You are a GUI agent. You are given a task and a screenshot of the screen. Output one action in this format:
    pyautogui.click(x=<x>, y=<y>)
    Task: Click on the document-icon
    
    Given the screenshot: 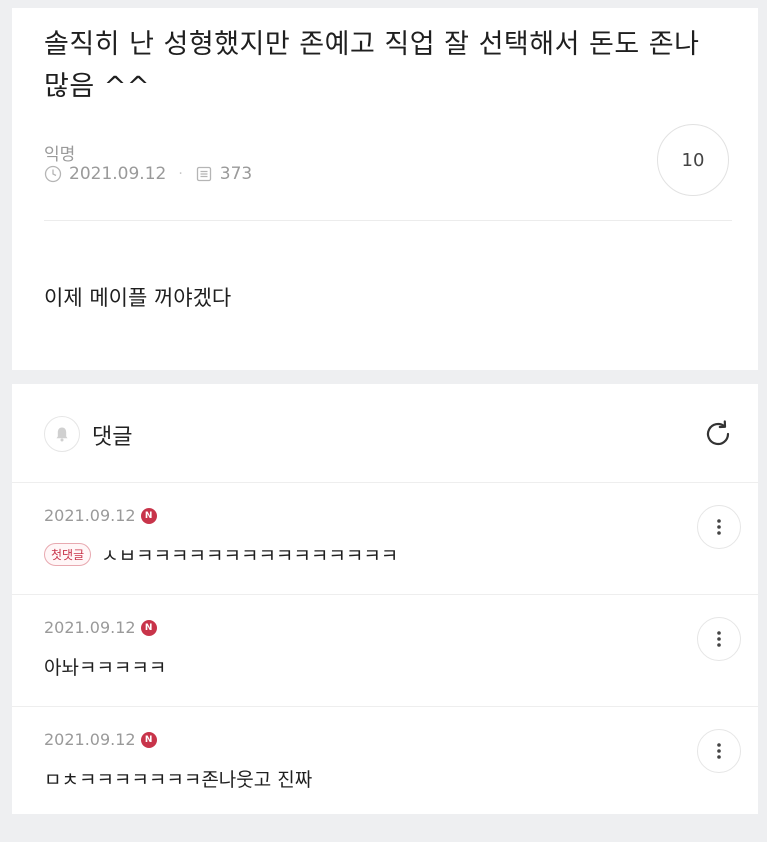 What is the action you would take?
    pyautogui.click(x=204, y=174)
    